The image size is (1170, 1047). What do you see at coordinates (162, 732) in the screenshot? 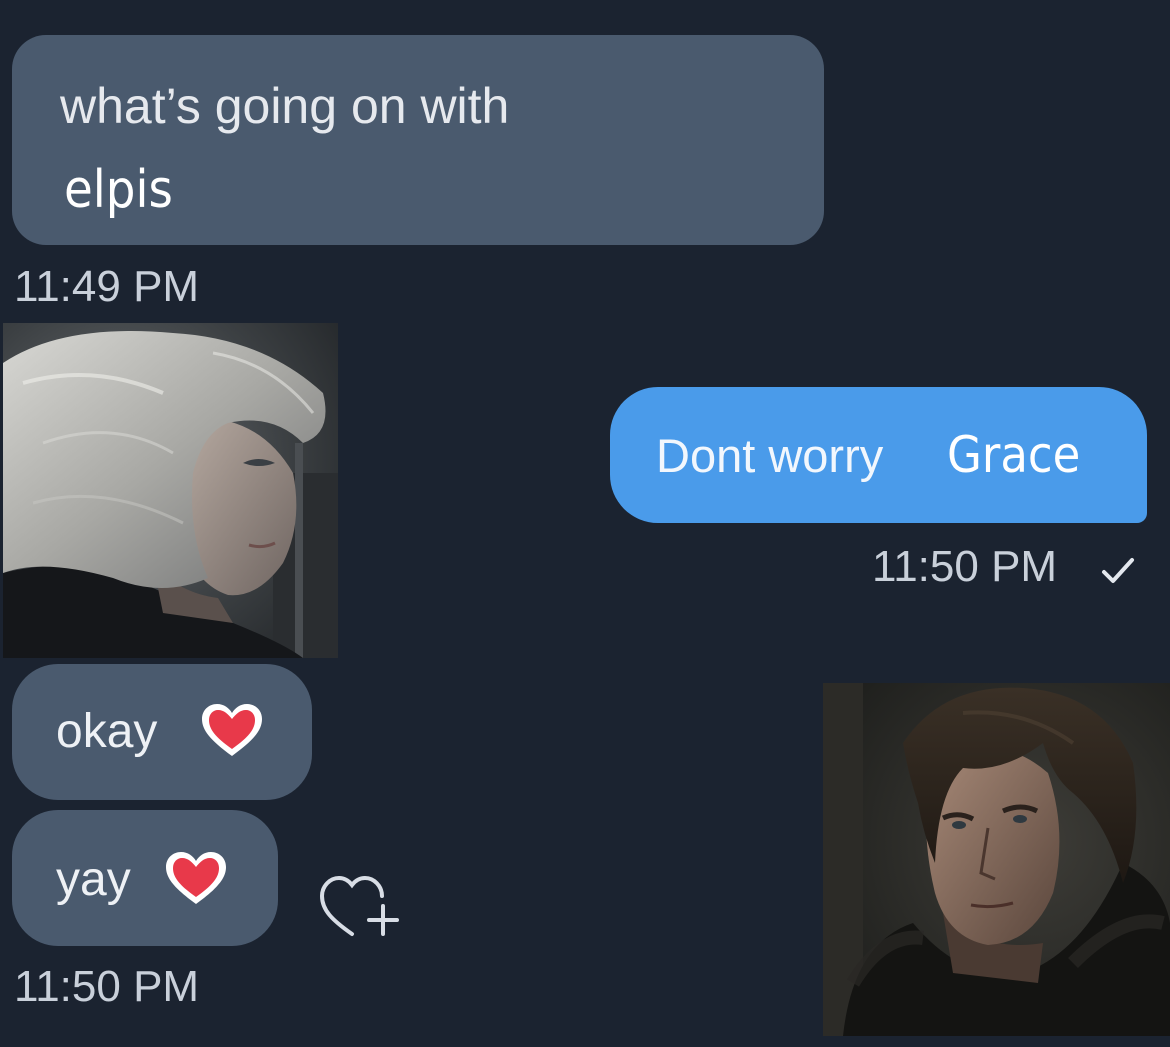
I see `message-bubble-incoming: okay` at bounding box center [162, 732].